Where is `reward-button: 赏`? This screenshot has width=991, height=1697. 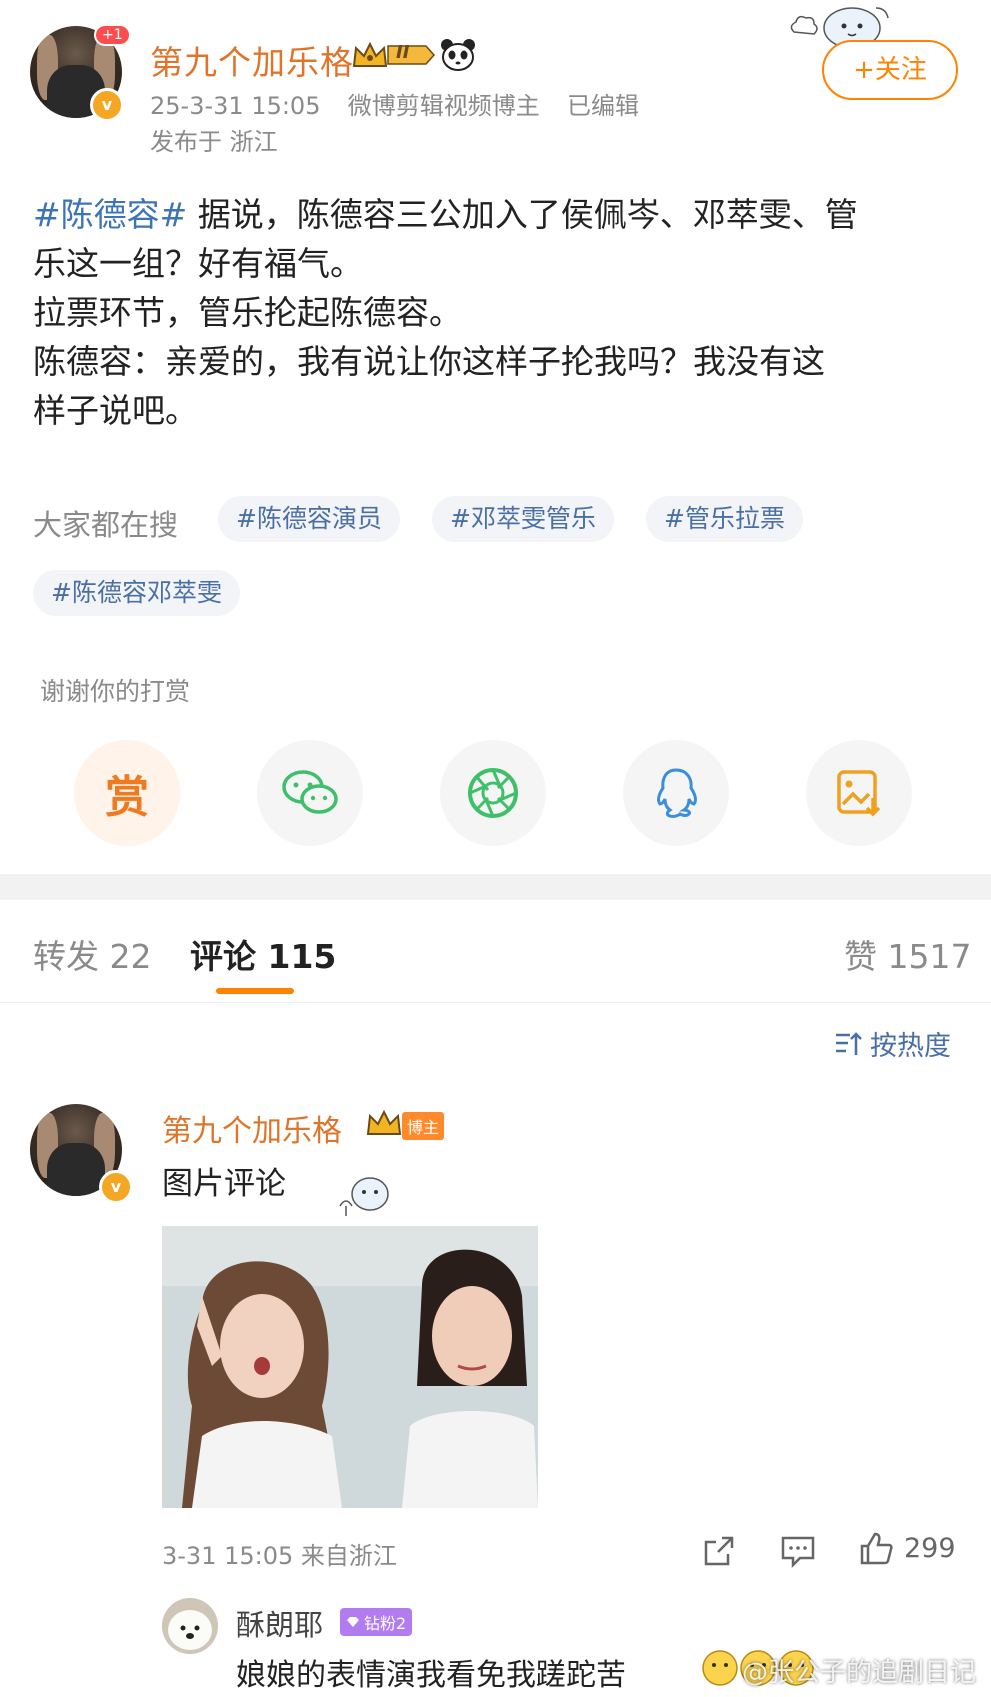 reward-button: 赏 is located at coordinates (127, 793).